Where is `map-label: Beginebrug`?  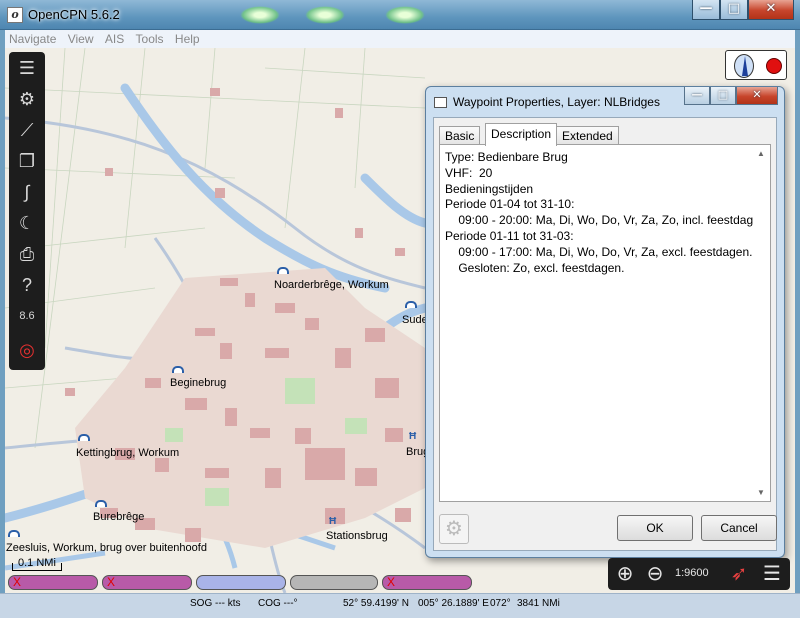 map-label: Beginebrug is located at coordinates (198, 383).